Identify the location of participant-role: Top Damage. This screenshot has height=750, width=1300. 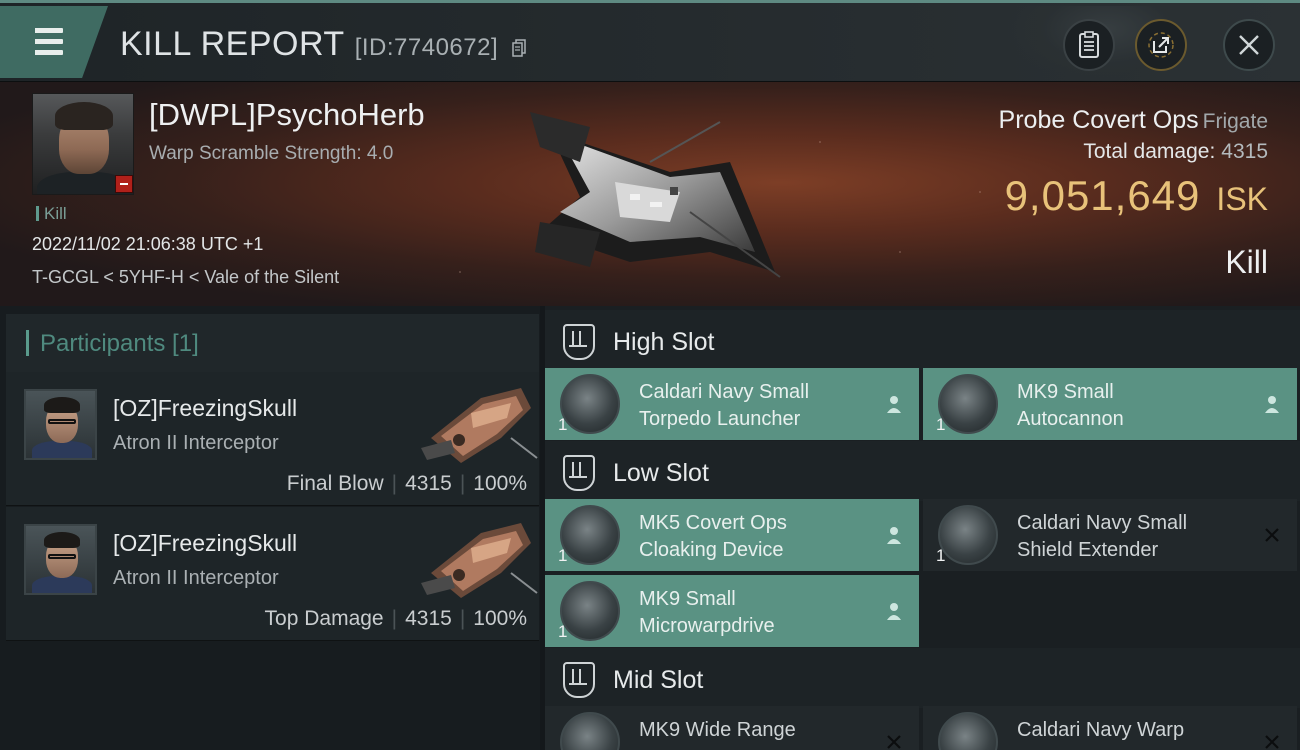
(324, 618).